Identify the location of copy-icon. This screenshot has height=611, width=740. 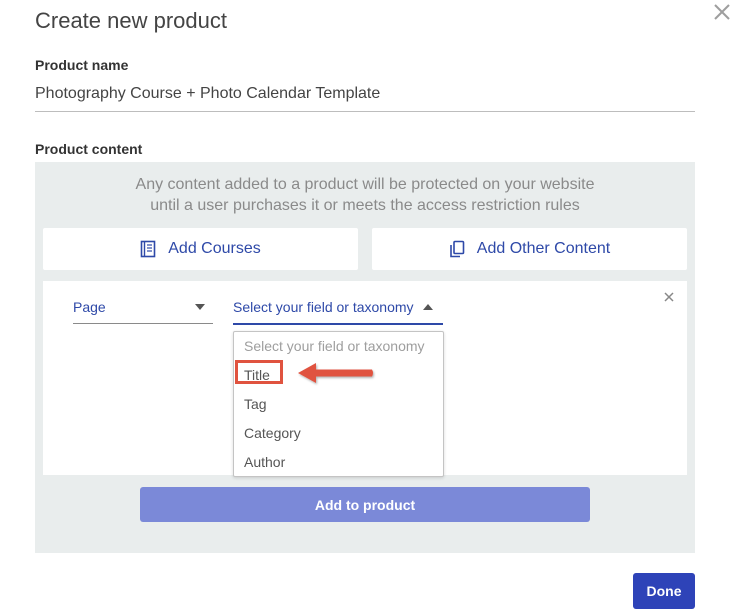
(457, 249).